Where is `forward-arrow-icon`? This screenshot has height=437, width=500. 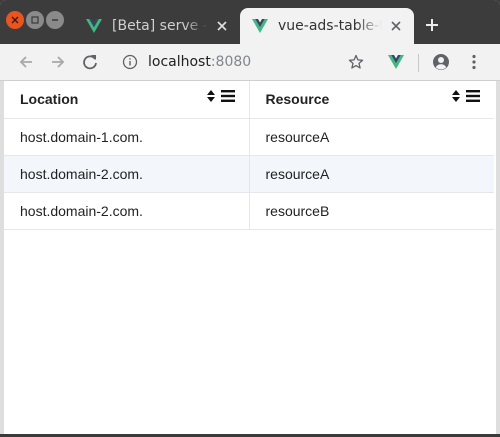 forward-arrow-icon is located at coordinates (58, 62).